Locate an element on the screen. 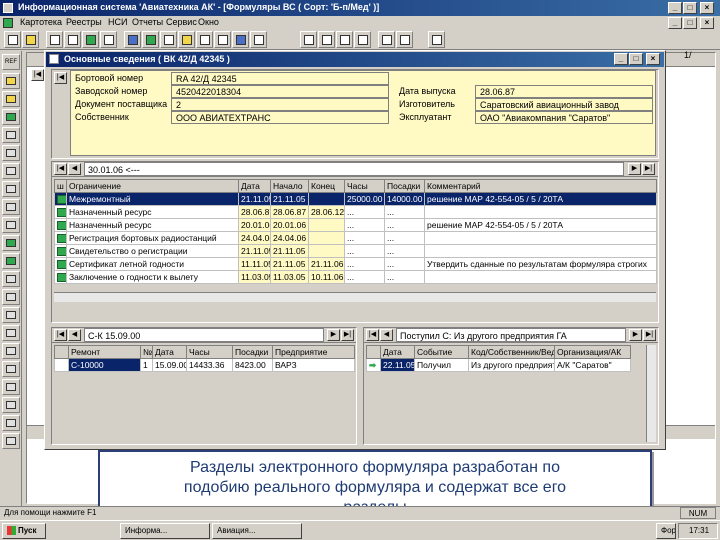  toolbar-list-button is located at coordinates (54, 39).